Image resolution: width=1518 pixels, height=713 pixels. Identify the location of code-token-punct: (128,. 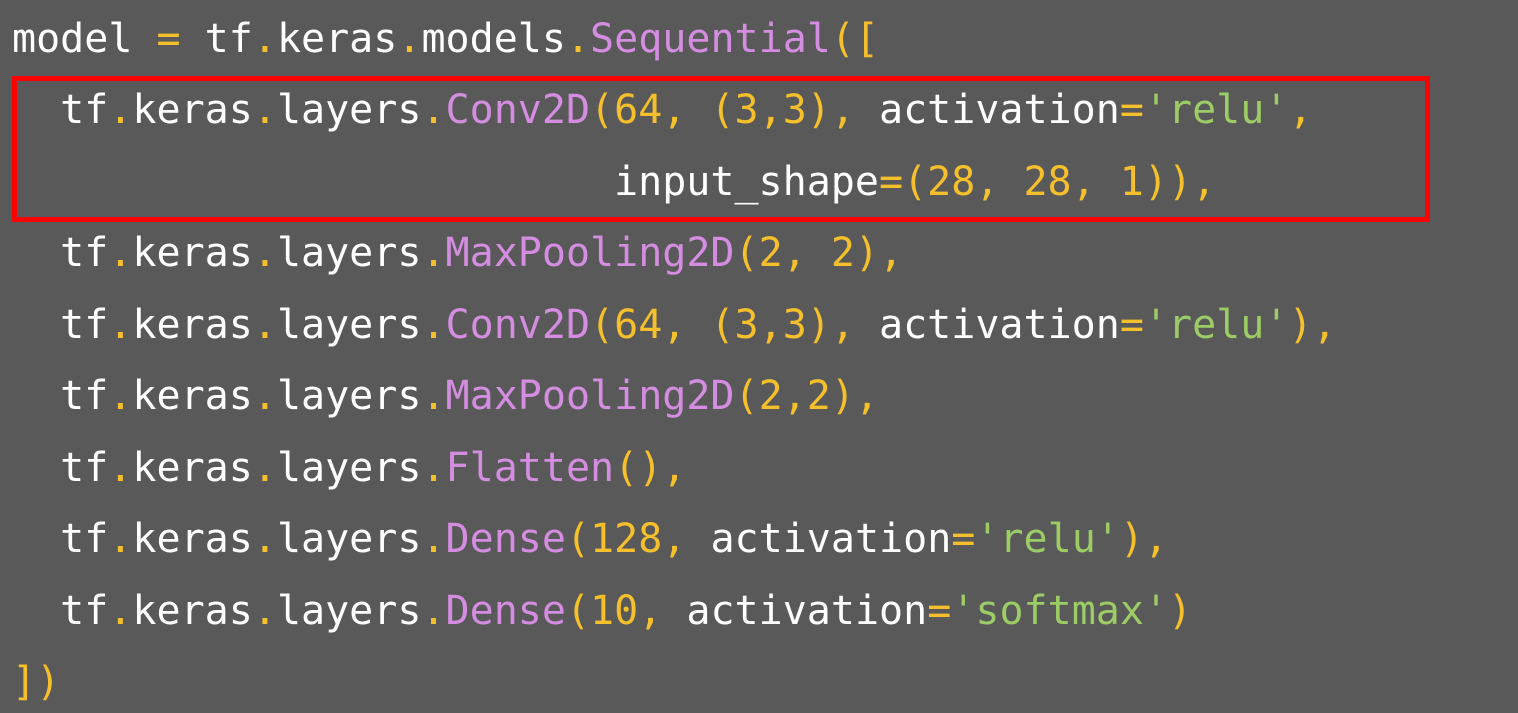
(626, 539).